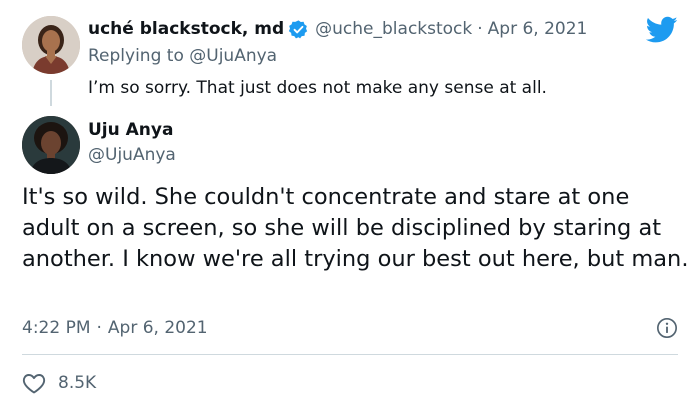 The image size is (700, 410). What do you see at coordinates (233, 56) in the screenshot?
I see `replying-to-mention: @UjuAnya` at bounding box center [233, 56].